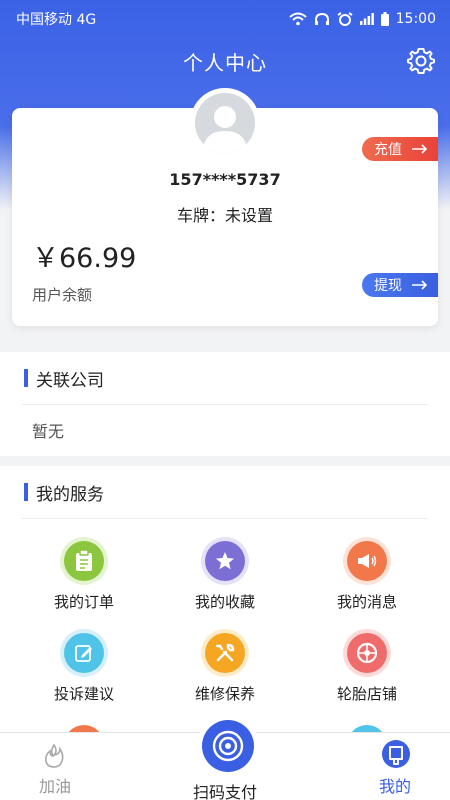 This screenshot has width=450, height=800. I want to click on status-icons: 15:00, so click(362, 19).